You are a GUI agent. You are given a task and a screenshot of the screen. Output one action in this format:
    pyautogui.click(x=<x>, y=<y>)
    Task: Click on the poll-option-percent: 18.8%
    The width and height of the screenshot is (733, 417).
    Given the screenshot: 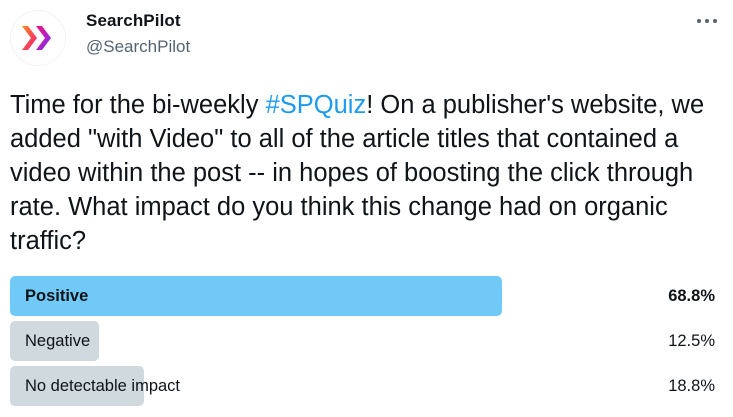 What is the action you would take?
    pyautogui.click(x=691, y=386)
    